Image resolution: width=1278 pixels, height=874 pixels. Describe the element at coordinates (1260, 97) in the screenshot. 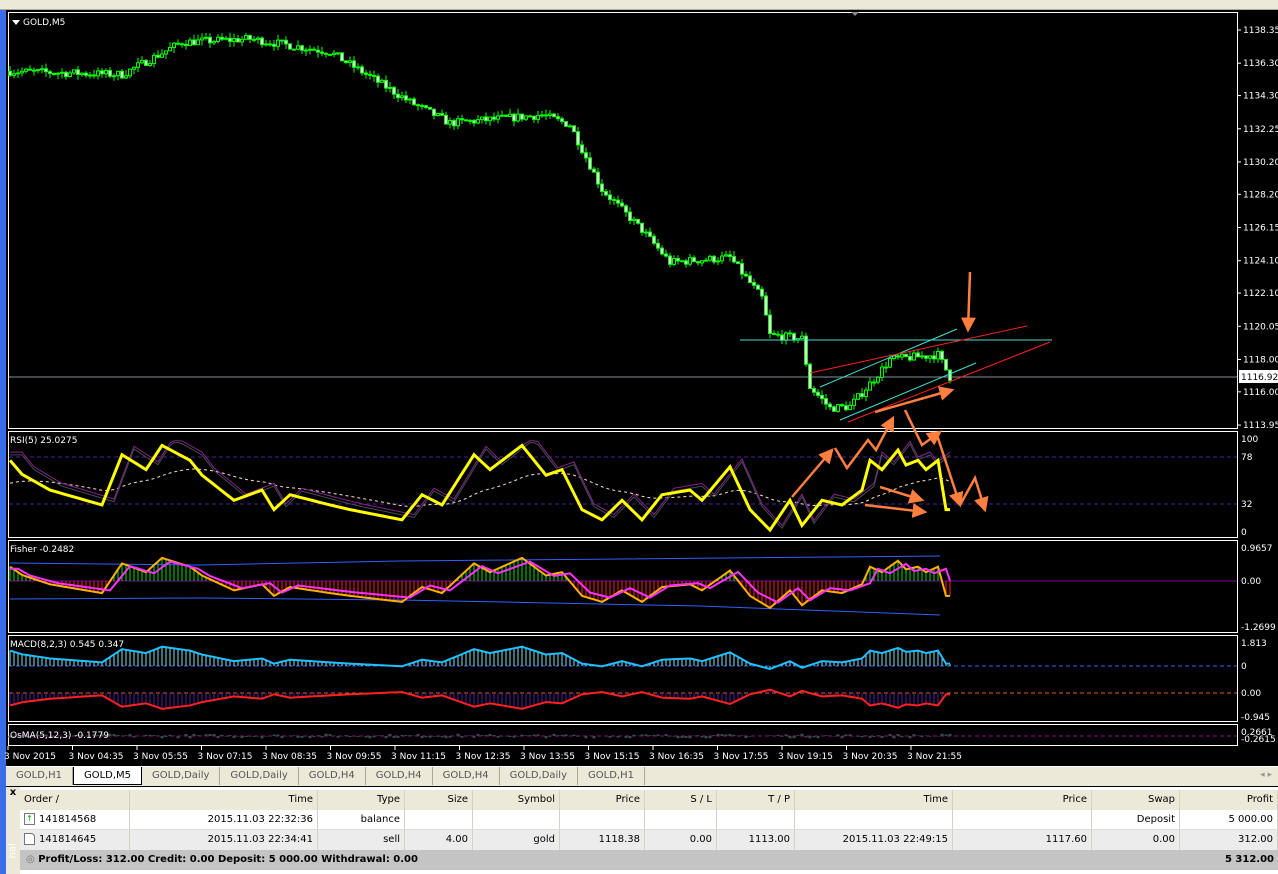

I see `price-axis-label: 1134.30` at that location.